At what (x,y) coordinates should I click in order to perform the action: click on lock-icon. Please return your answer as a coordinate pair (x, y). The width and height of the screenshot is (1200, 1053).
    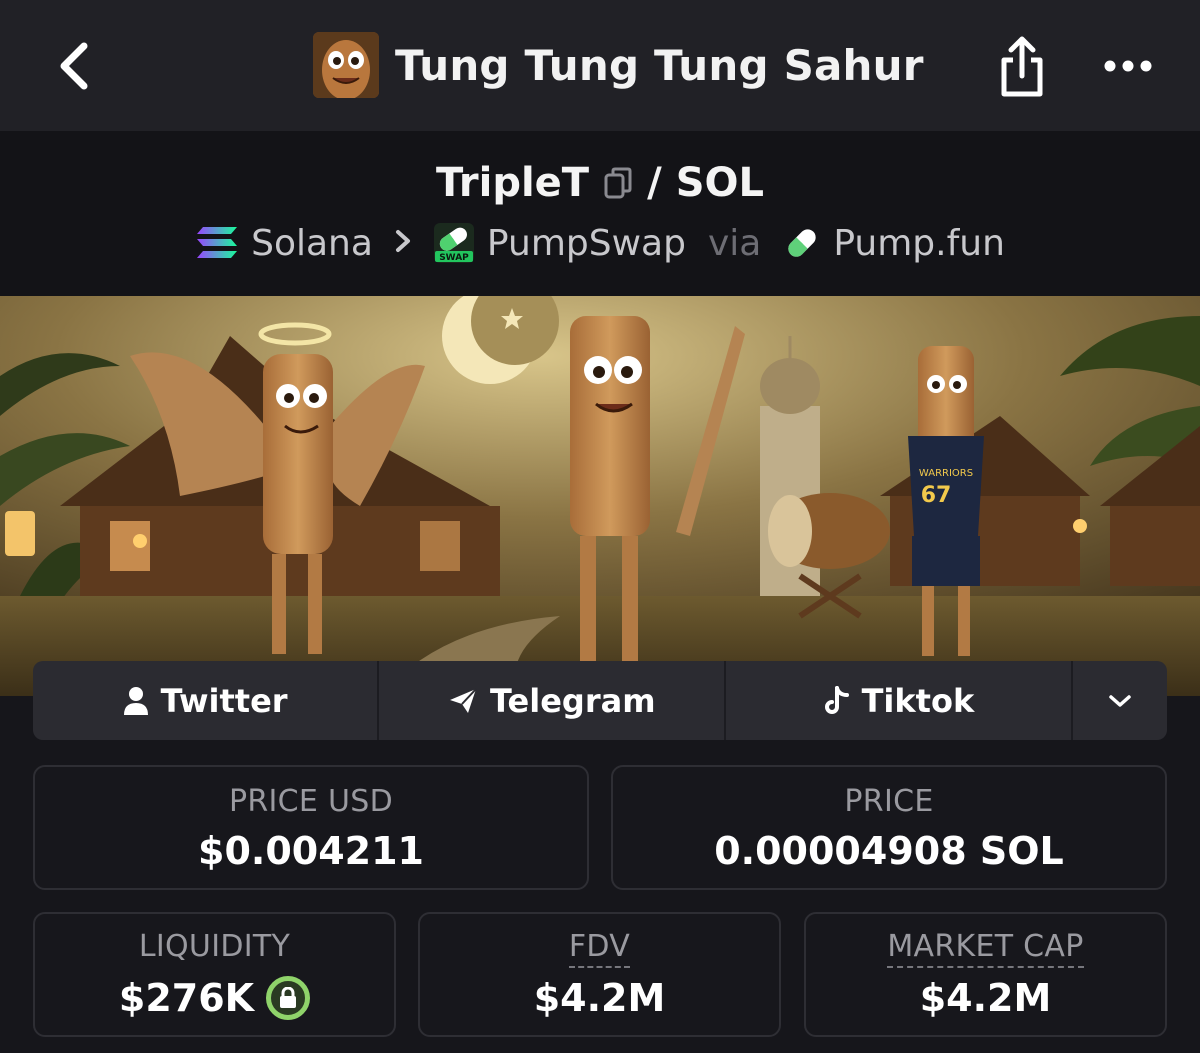
    Looking at the image, I should click on (288, 997).